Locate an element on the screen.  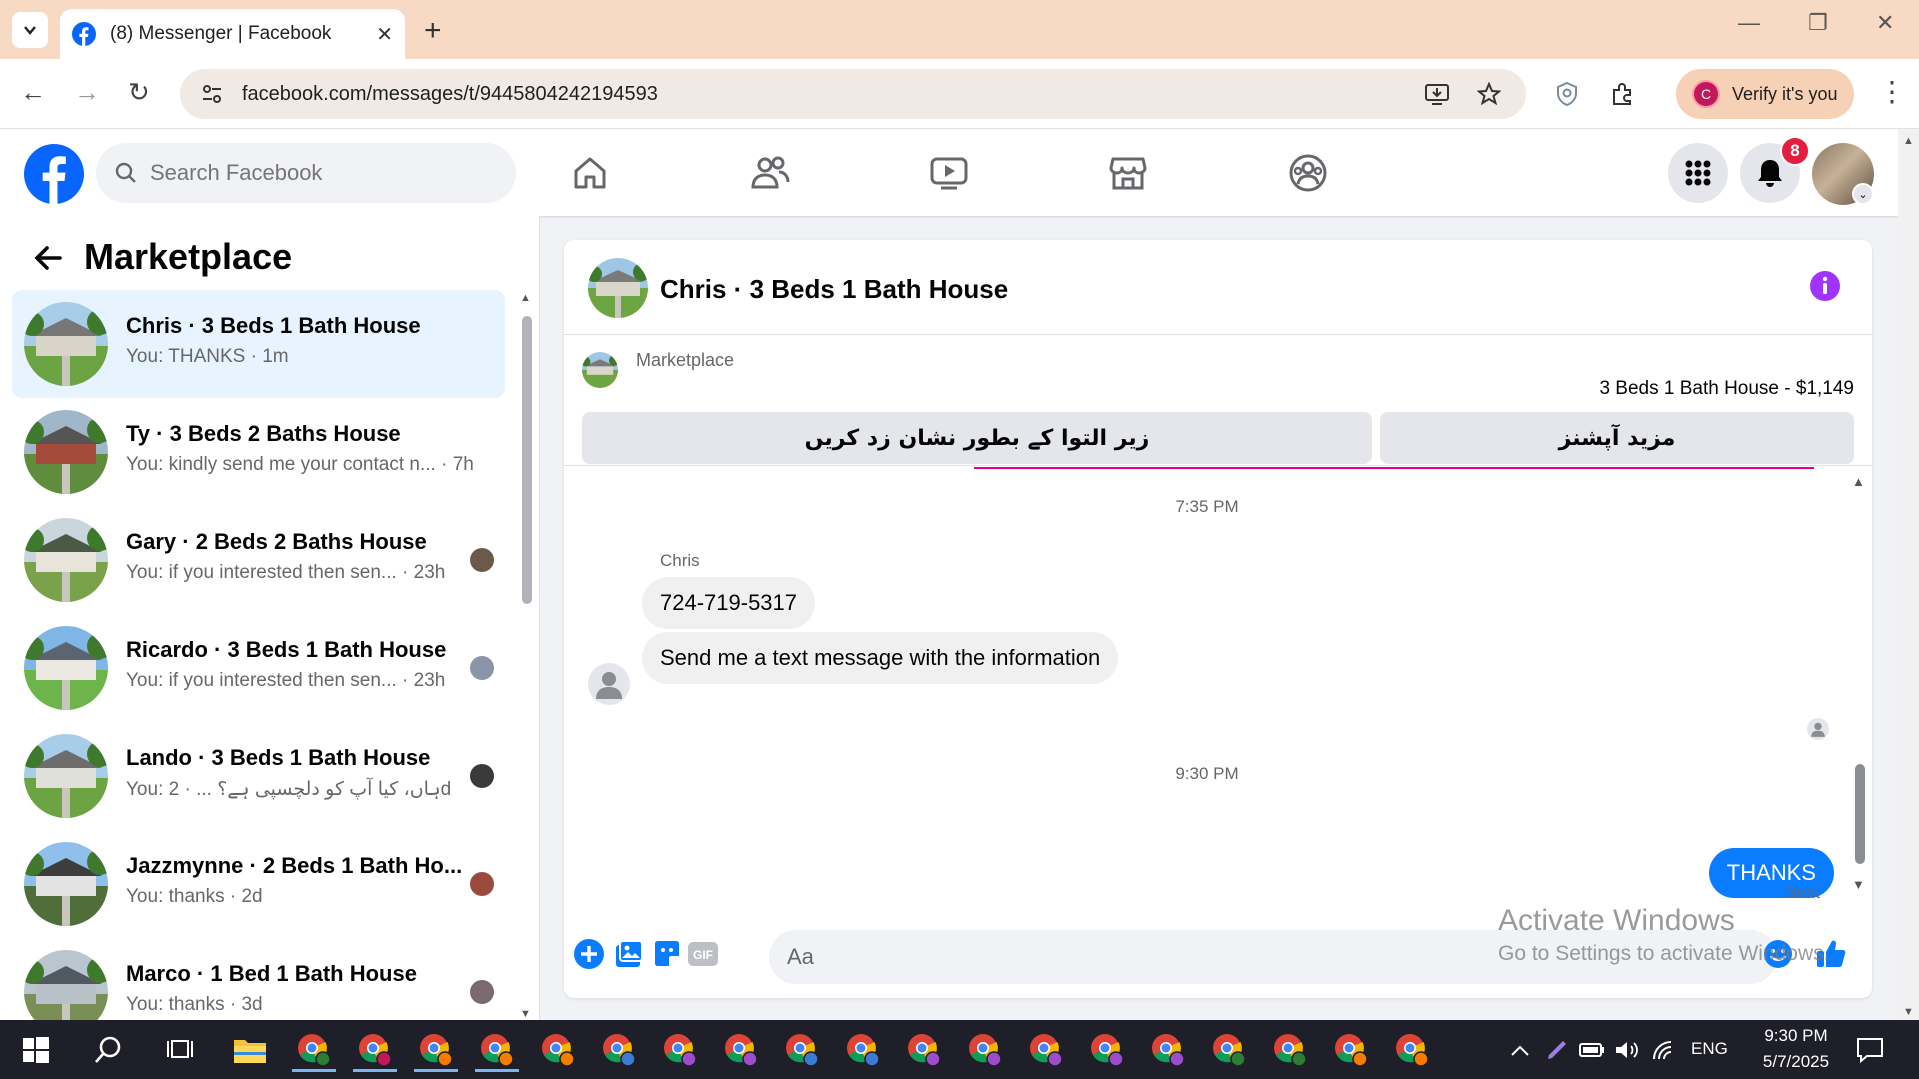
seen-avatar is located at coordinates (482, 560).